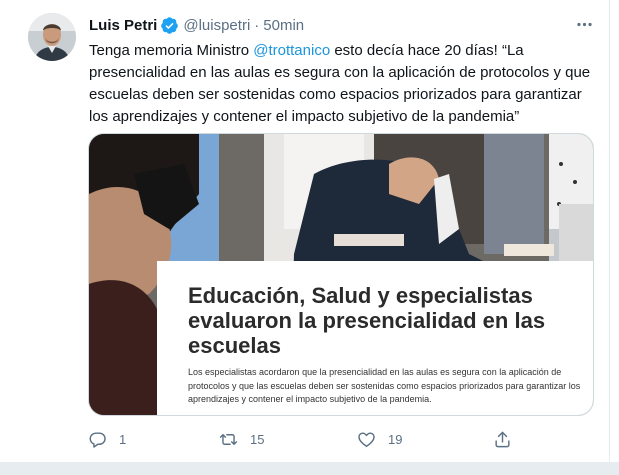  I want to click on retweet-button: 15, so click(241, 439).